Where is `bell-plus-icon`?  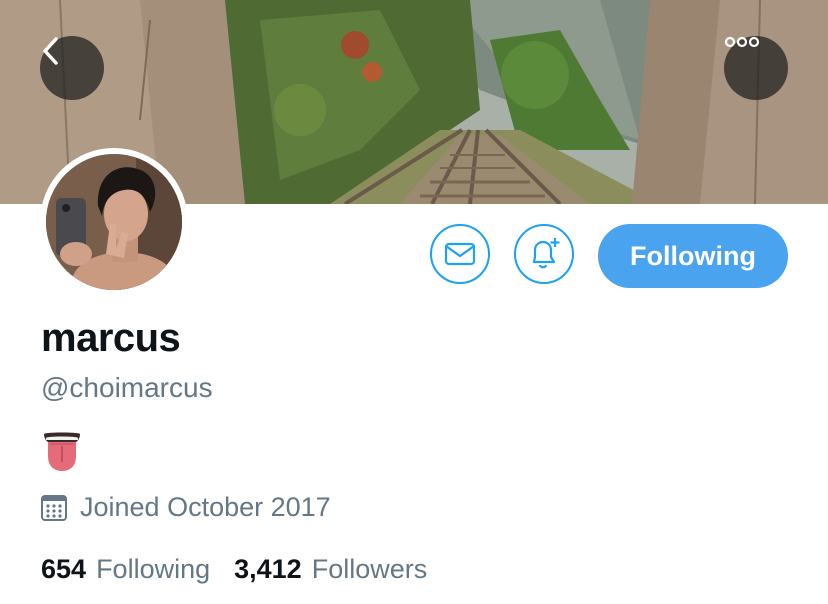 bell-plus-icon is located at coordinates (546, 253).